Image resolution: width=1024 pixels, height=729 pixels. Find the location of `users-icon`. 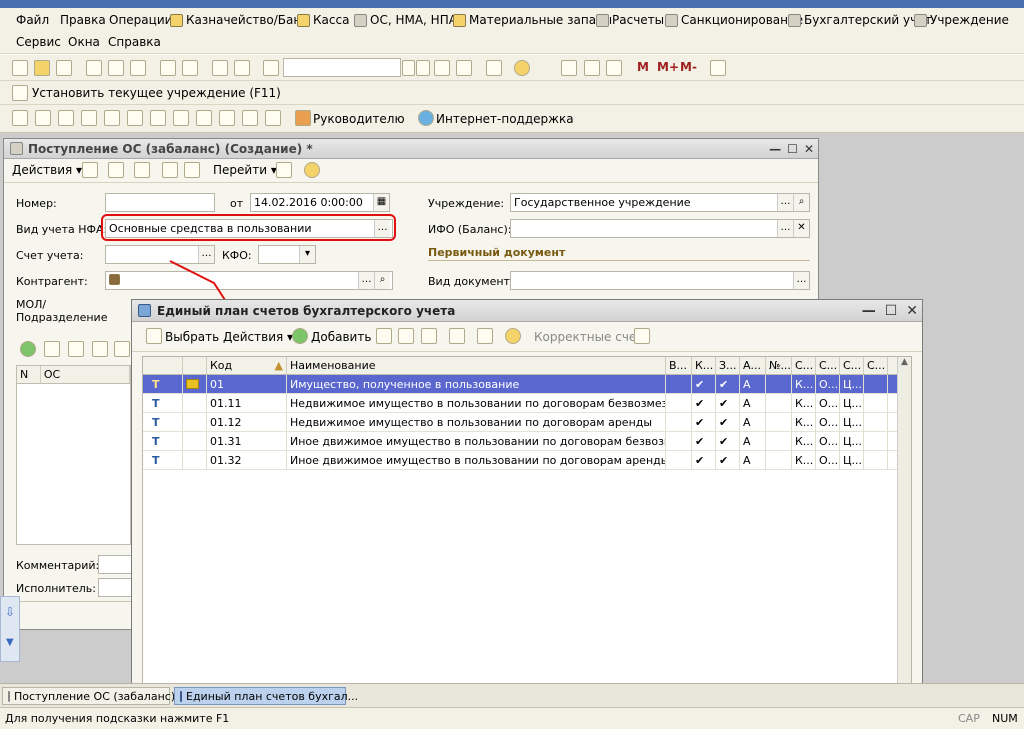

users-icon is located at coordinates (614, 68).